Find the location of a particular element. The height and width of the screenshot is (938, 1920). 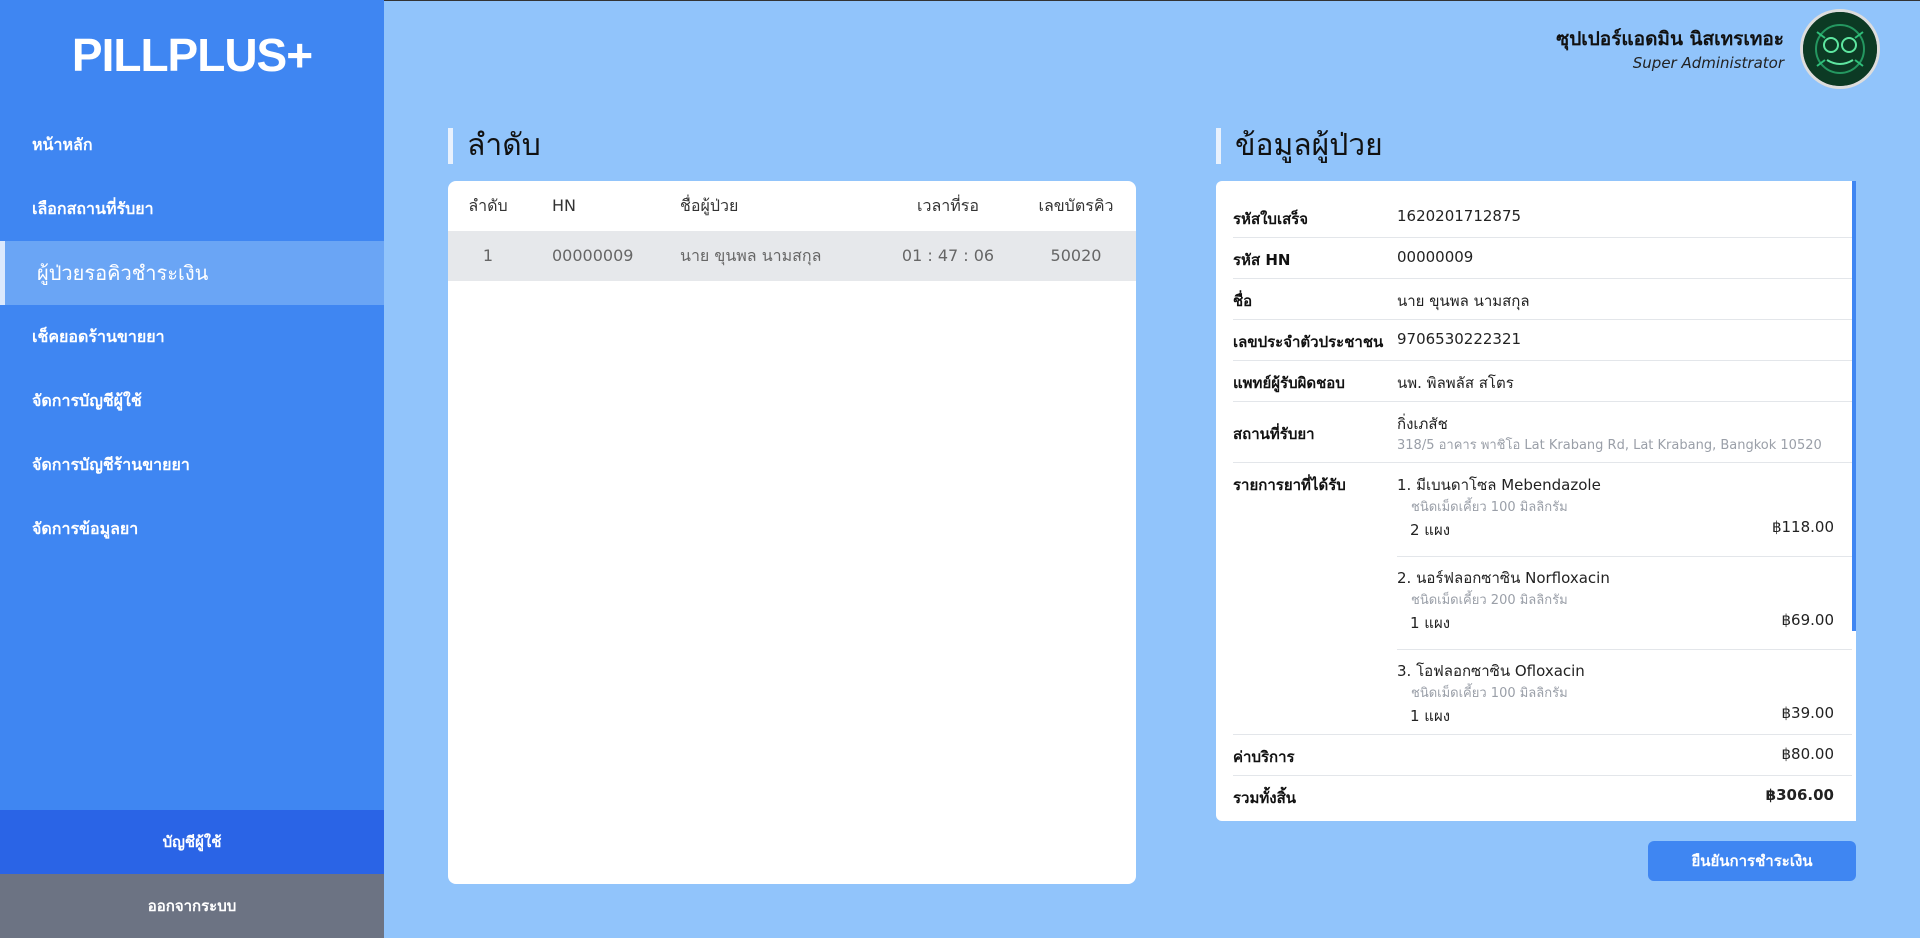

sidebar-item-pharmacy-accounts: จัดการบัญชีร้านขายยา is located at coordinates (192, 465).